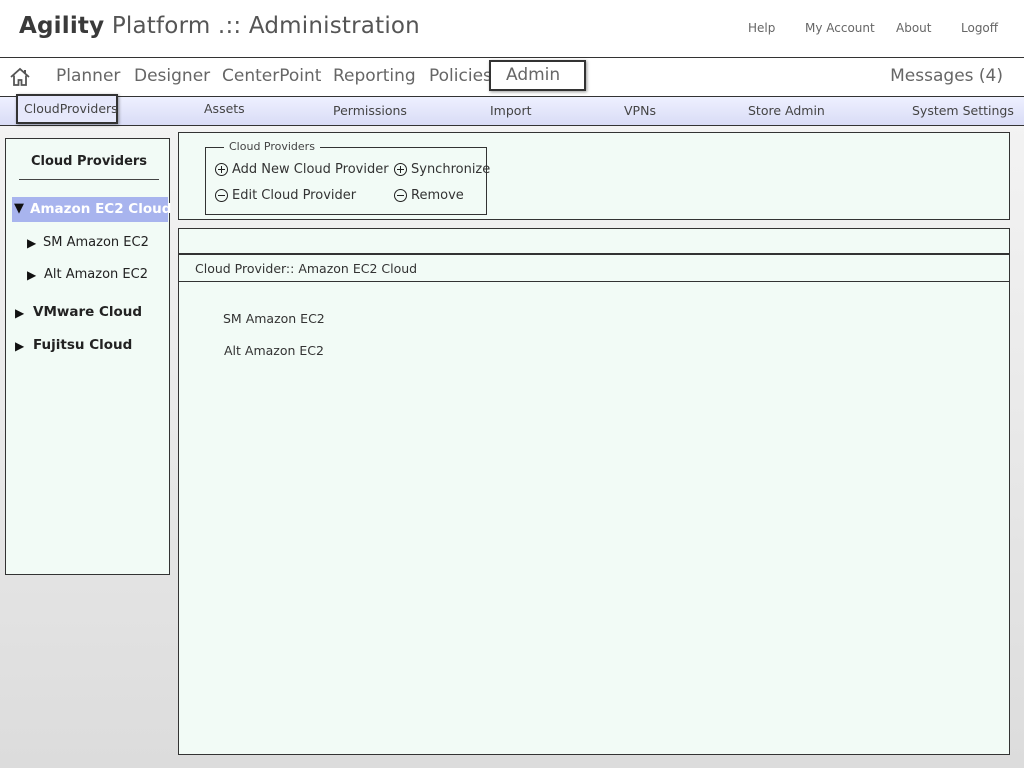 The image size is (1024, 768). What do you see at coordinates (306, 268) in the screenshot?
I see `content-title: Cloud Provider:: Amazon EC2 Cloud` at bounding box center [306, 268].